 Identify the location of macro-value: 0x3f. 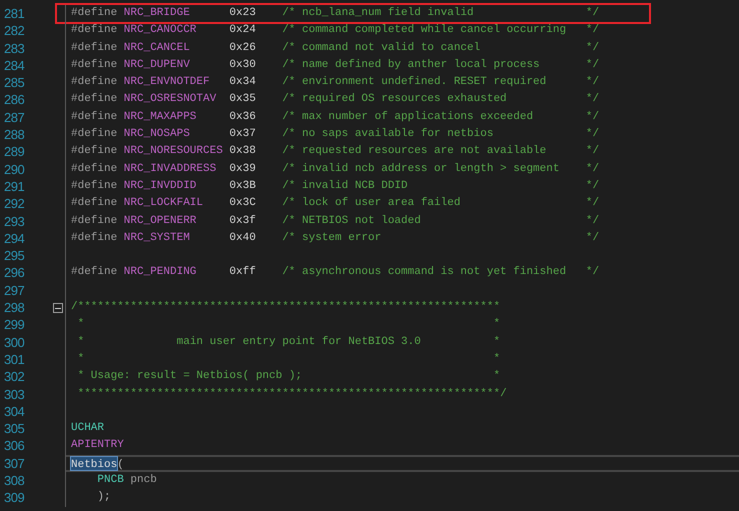
(243, 221).